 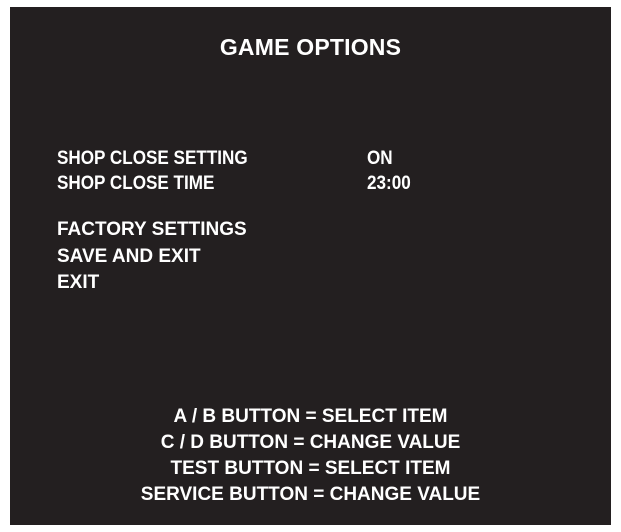 What do you see at coordinates (310, 468) in the screenshot?
I see `help-test-button: TEST BUTTON = SELECT ITEM` at bounding box center [310, 468].